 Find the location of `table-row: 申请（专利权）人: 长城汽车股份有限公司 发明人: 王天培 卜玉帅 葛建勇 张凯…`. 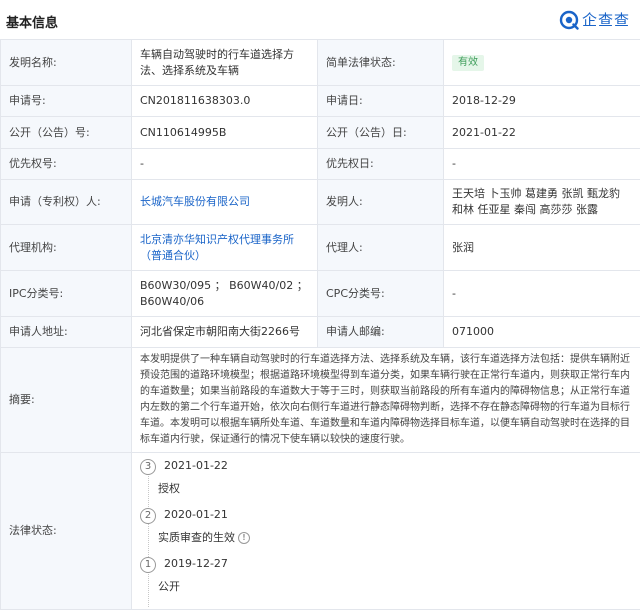

table-row: 申请（专利权）人: 长城汽车股份有限公司 发明人: 王天培 卜玉帅 葛建勇 张凯… is located at coordinates (320, 202).